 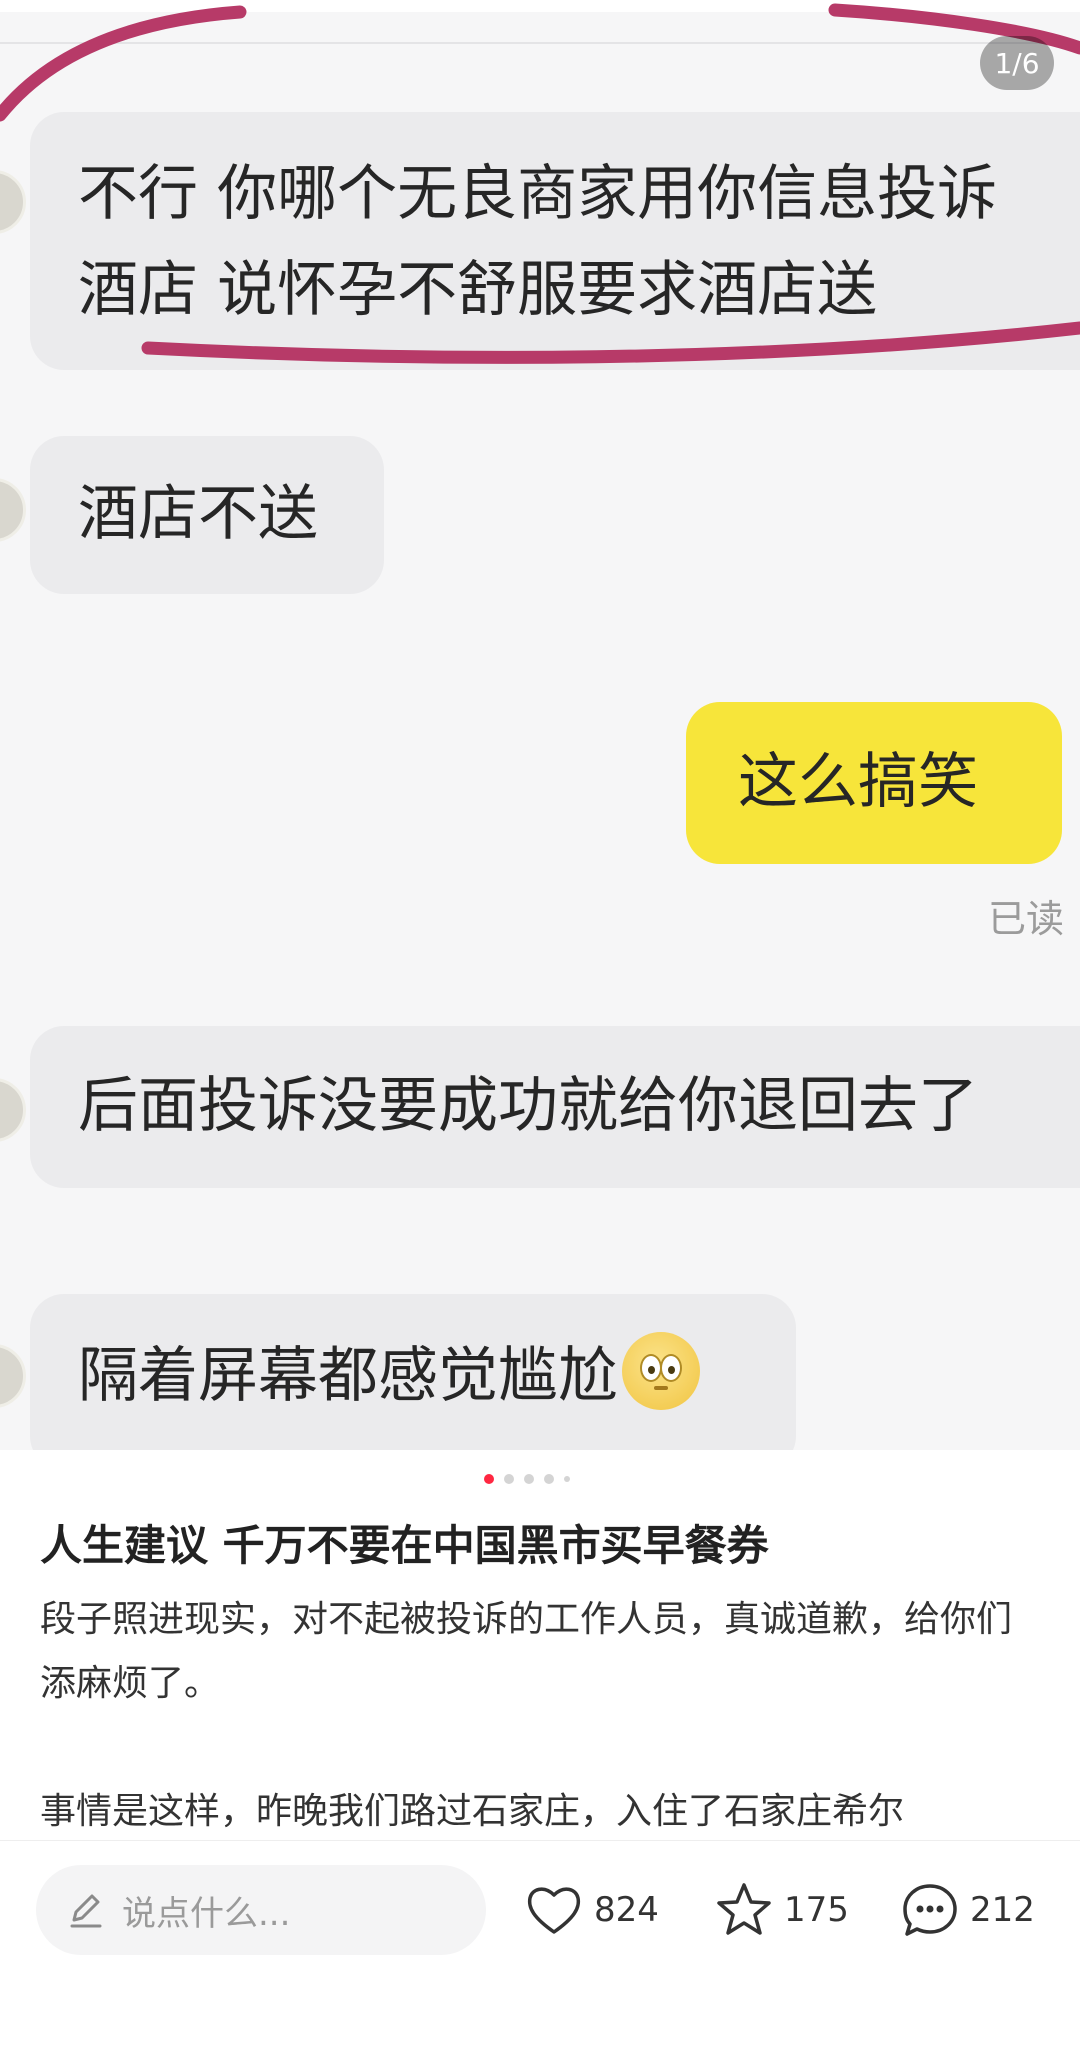 What do you see at coordinates (816, 1910) in the screenshot?
I see `favorite-count: 175` at bounding box center [816, 1910].